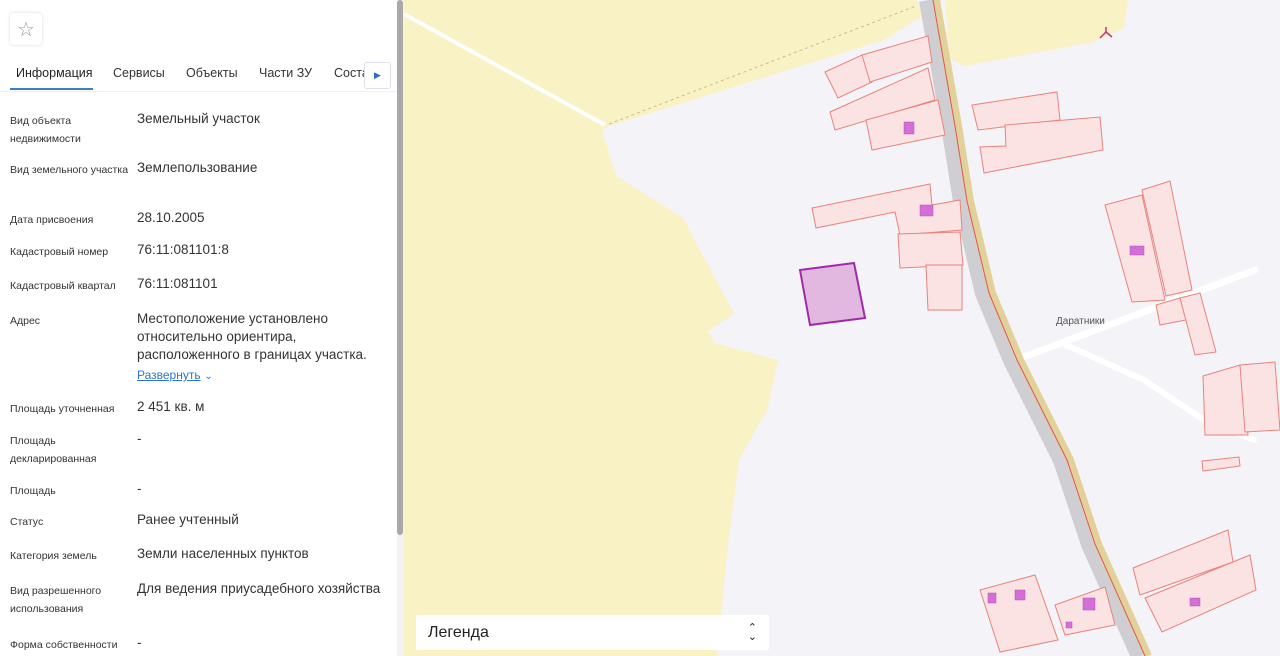  What do you see at coordinates (1036, 33) in the screenshot?
I see `zone-yellow-top-right` at bounding box center [1036, 33].